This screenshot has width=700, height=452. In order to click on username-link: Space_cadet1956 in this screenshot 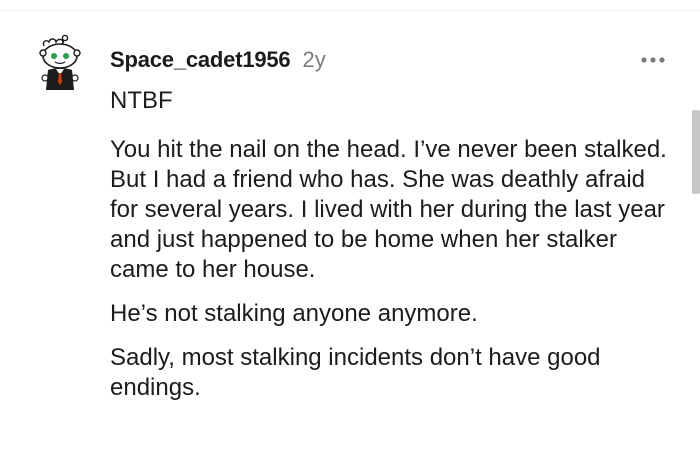, I will do `click(200, 60)`.